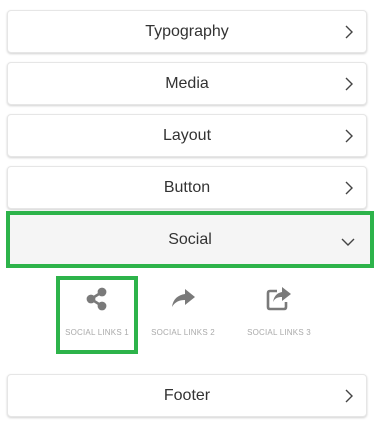 The image size is (383, 437). Describe the element at coordinates (279, 315) in the screenshot. I see `social-links-3-option: SOCIAL LINKS 3` at that location.